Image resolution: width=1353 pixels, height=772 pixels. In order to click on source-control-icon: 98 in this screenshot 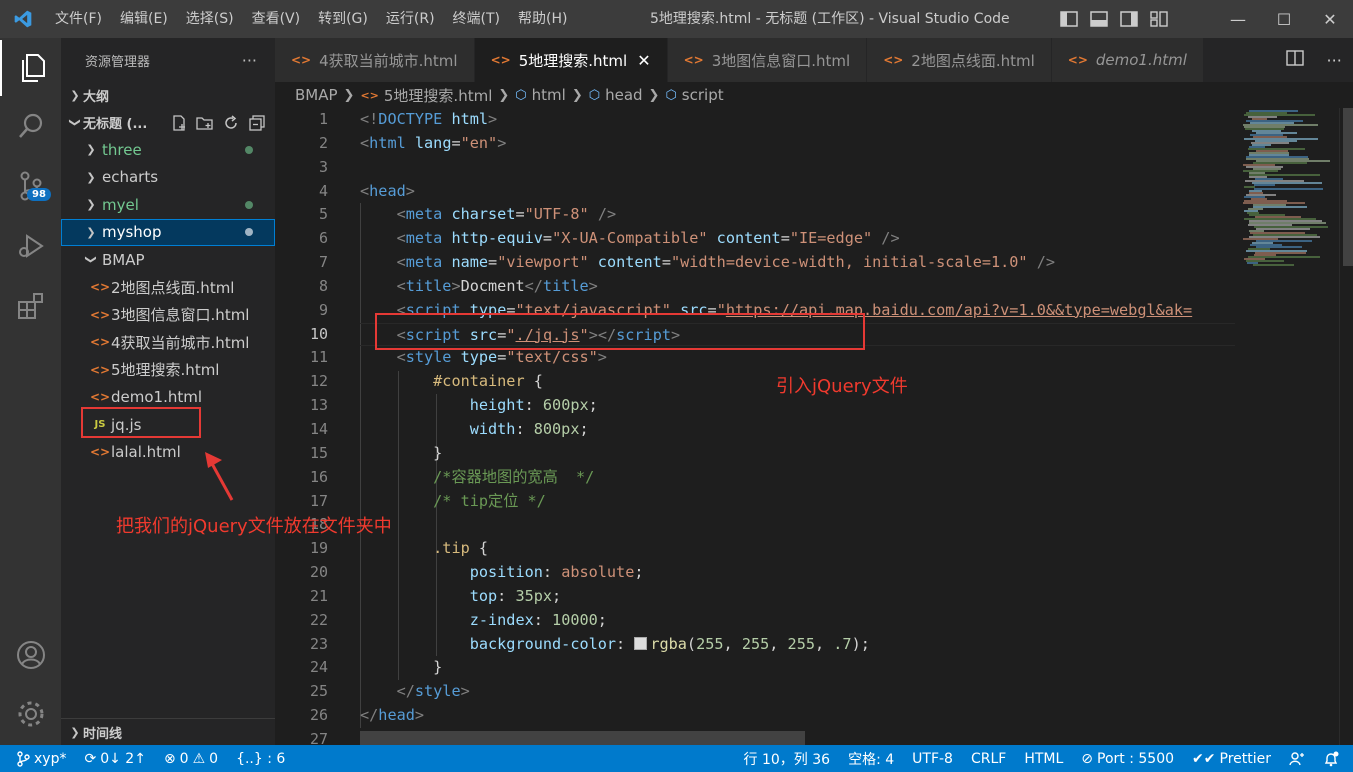, I will do `click(30, 186)`.